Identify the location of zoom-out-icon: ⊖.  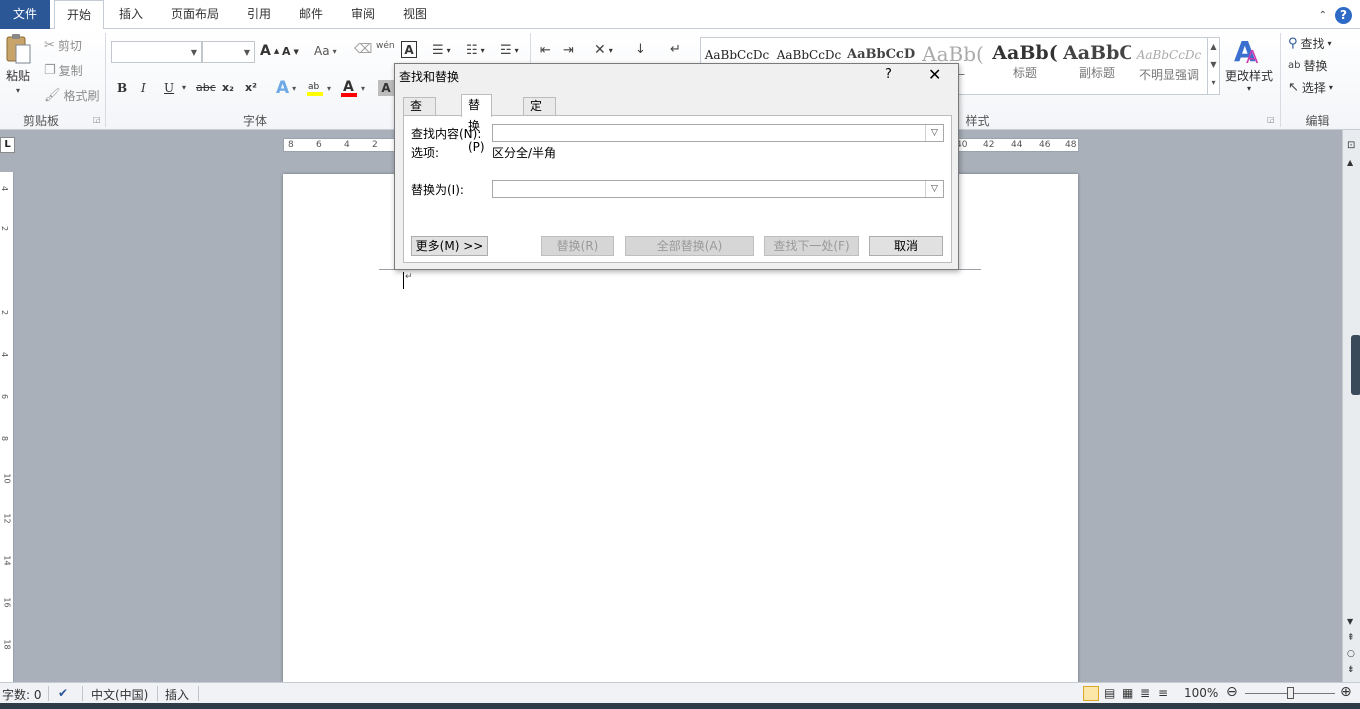
(1232, 692).